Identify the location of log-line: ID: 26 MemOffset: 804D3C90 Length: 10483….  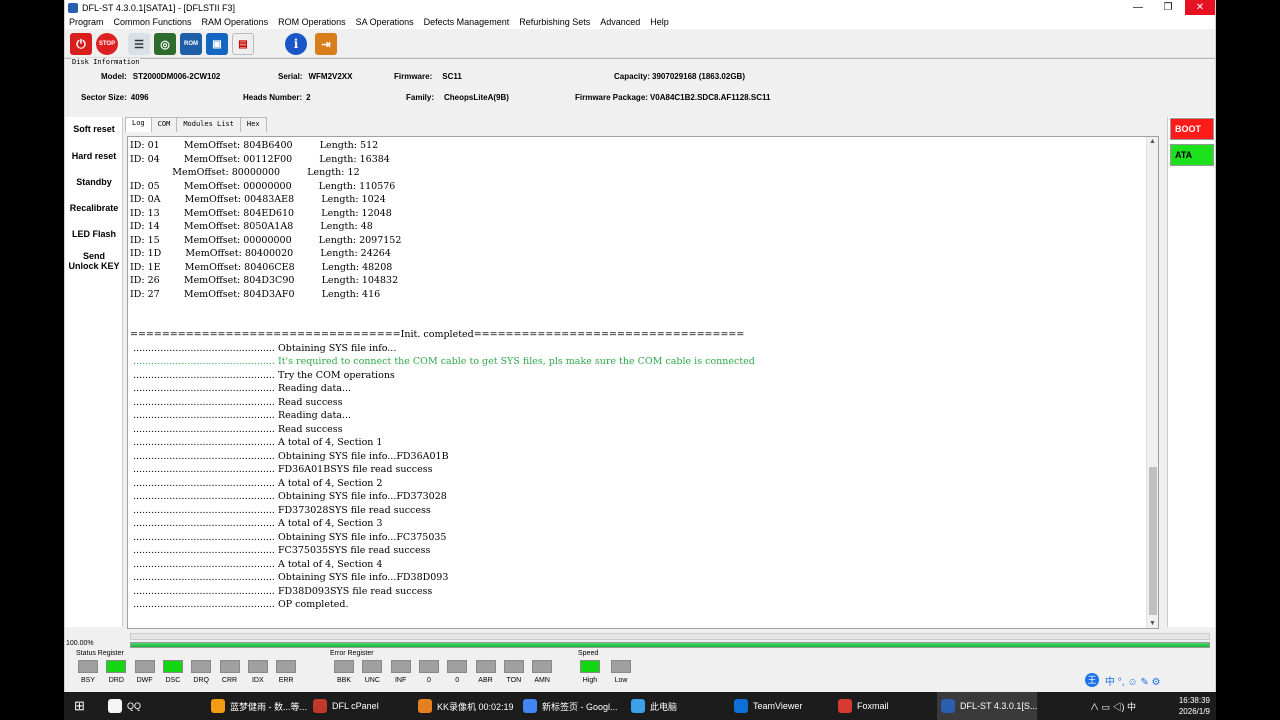
(264, 280).